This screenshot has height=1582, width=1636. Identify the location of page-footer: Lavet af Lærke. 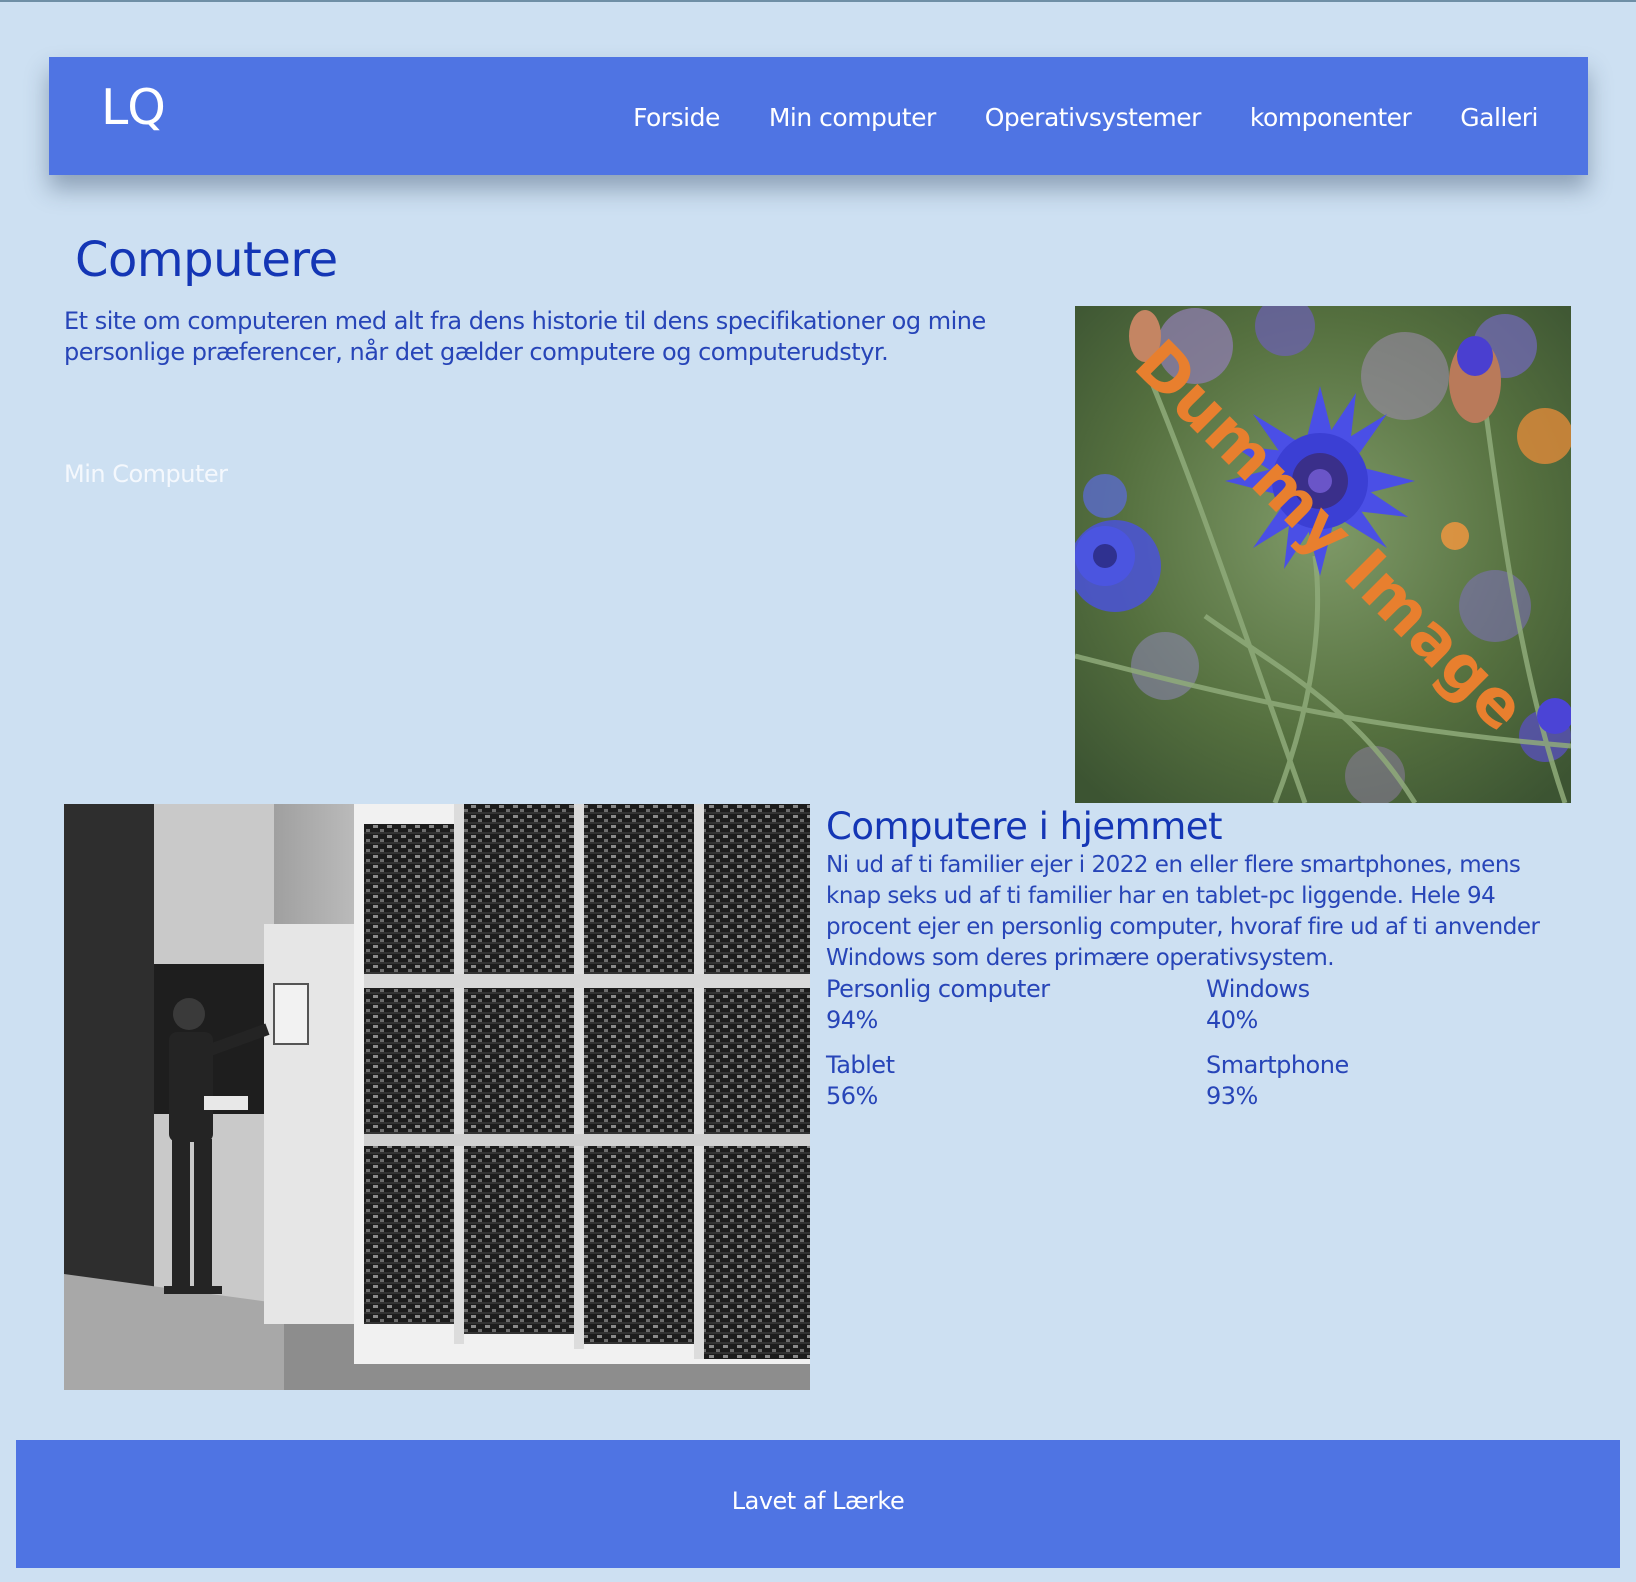
(818, 1504).